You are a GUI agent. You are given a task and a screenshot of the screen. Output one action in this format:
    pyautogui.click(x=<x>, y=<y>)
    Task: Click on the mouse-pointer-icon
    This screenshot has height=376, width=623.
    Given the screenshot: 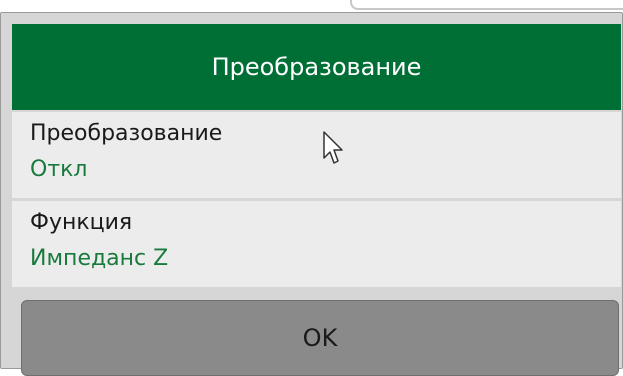 What is the action you would take?
    pyautogui.click(x=333, y=147)
    